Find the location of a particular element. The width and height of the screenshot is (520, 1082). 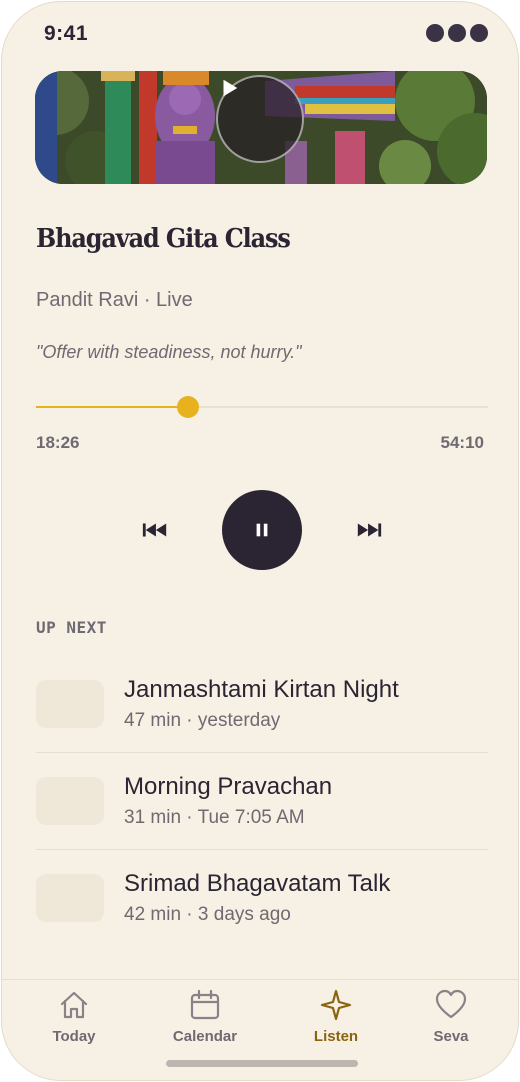

progress-knob is located at coordinates (187, 407).